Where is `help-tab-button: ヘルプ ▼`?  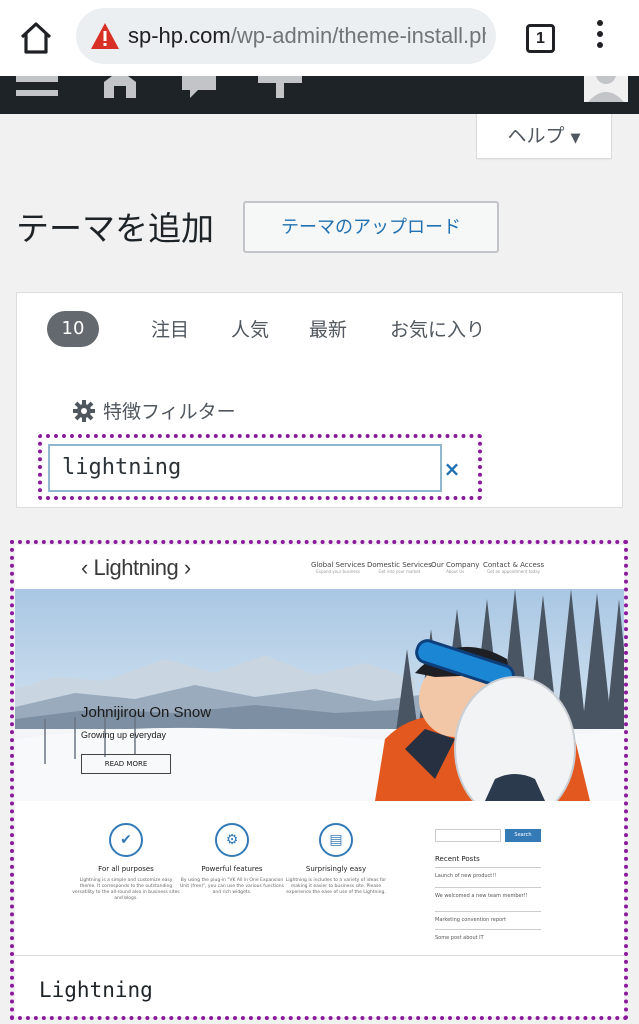 help-tab-button: ヘルプ ▼ is located at coordinates (544, 136).